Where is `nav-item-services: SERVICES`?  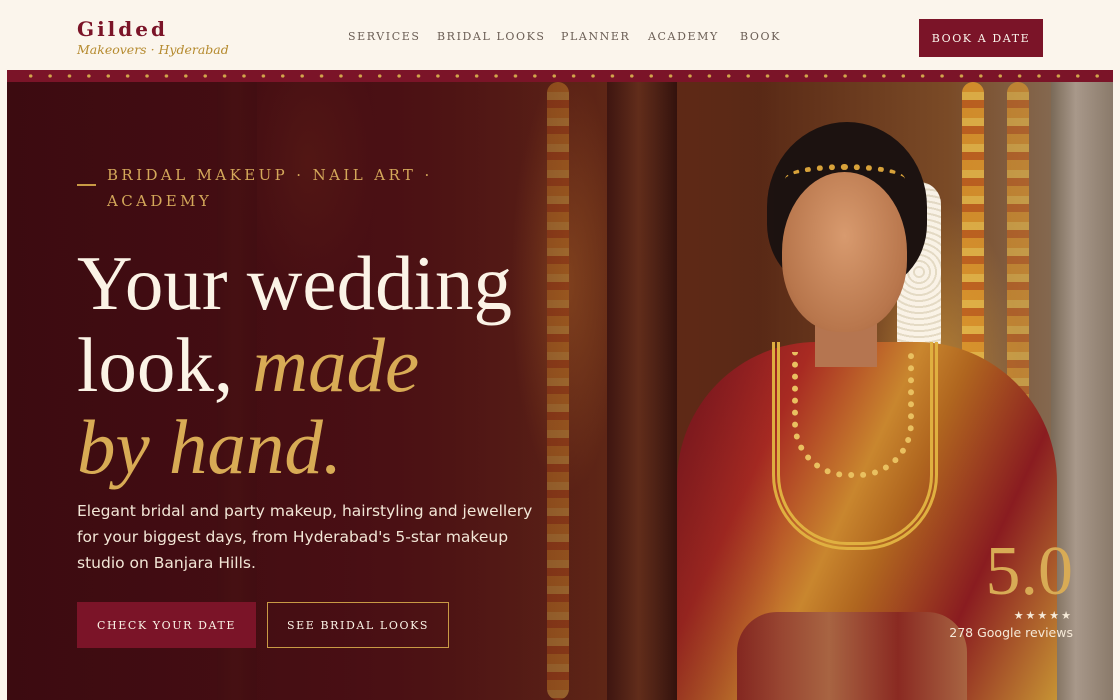 nav-item-services: SERVICES is located at coordinates (384, 36).